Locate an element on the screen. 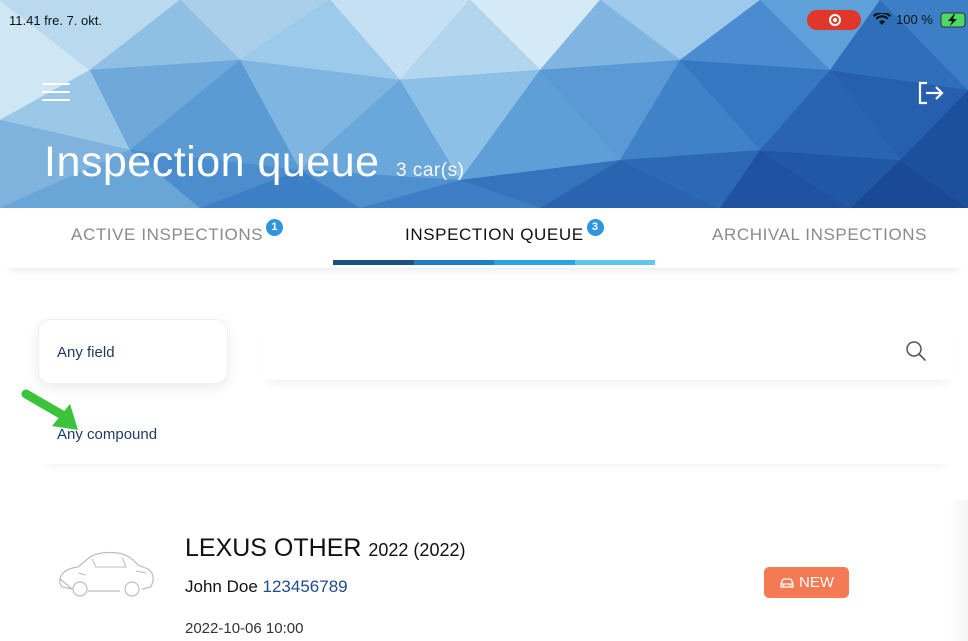 The image size is (968, 641). tab-archival-inspections: ARCHIVAL INSPECTIONS is located at coordinates (819, 235).